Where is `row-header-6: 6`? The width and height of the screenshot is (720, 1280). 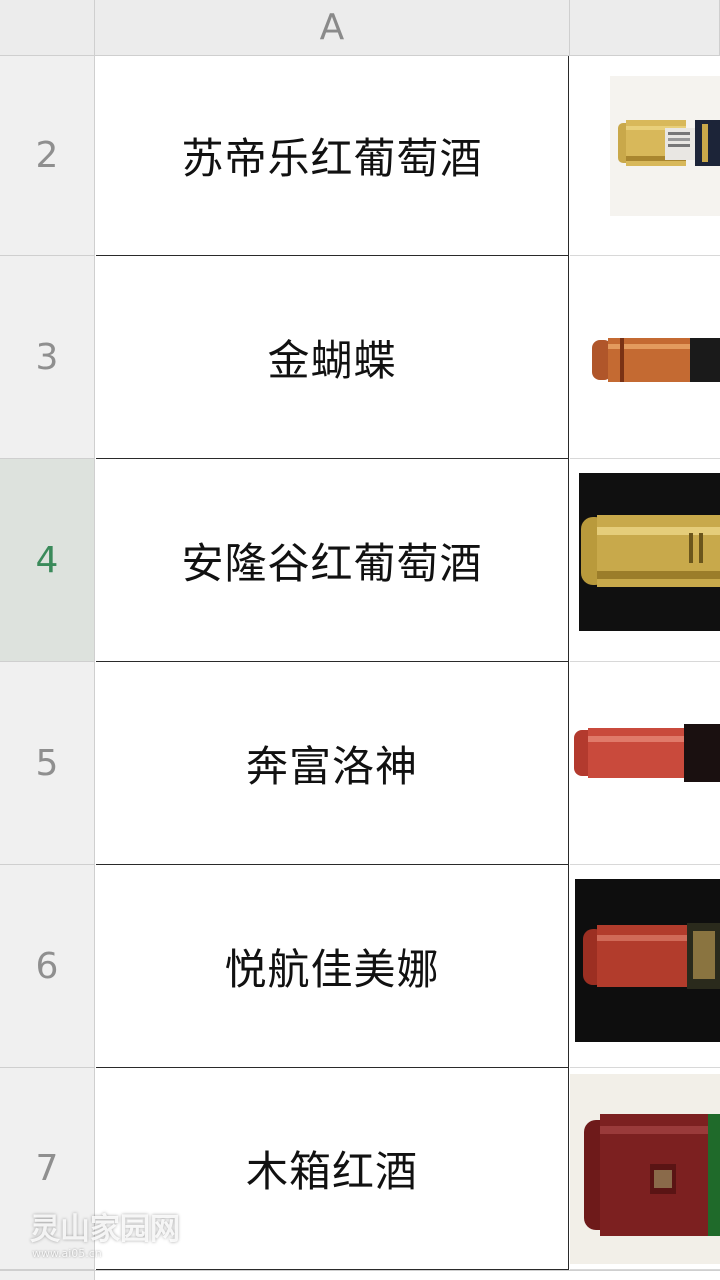 row-header-6: 6 is located at coordinates (47, 966).